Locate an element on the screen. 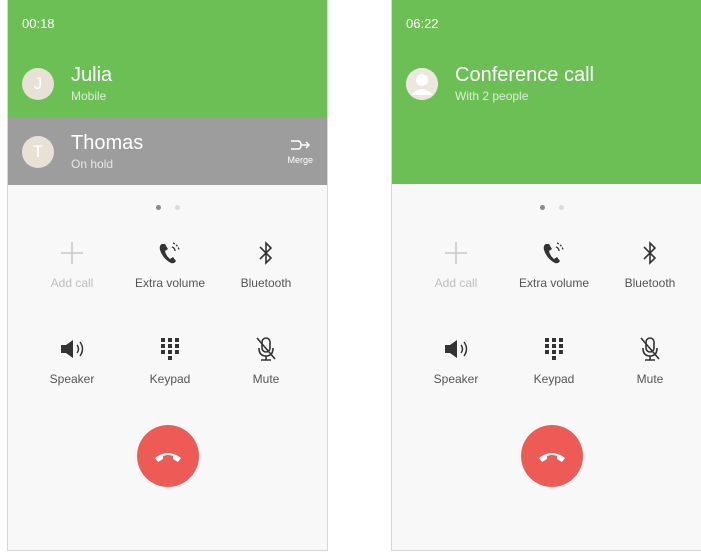  contact-name: Thomas is located at coordinates (107, 143).